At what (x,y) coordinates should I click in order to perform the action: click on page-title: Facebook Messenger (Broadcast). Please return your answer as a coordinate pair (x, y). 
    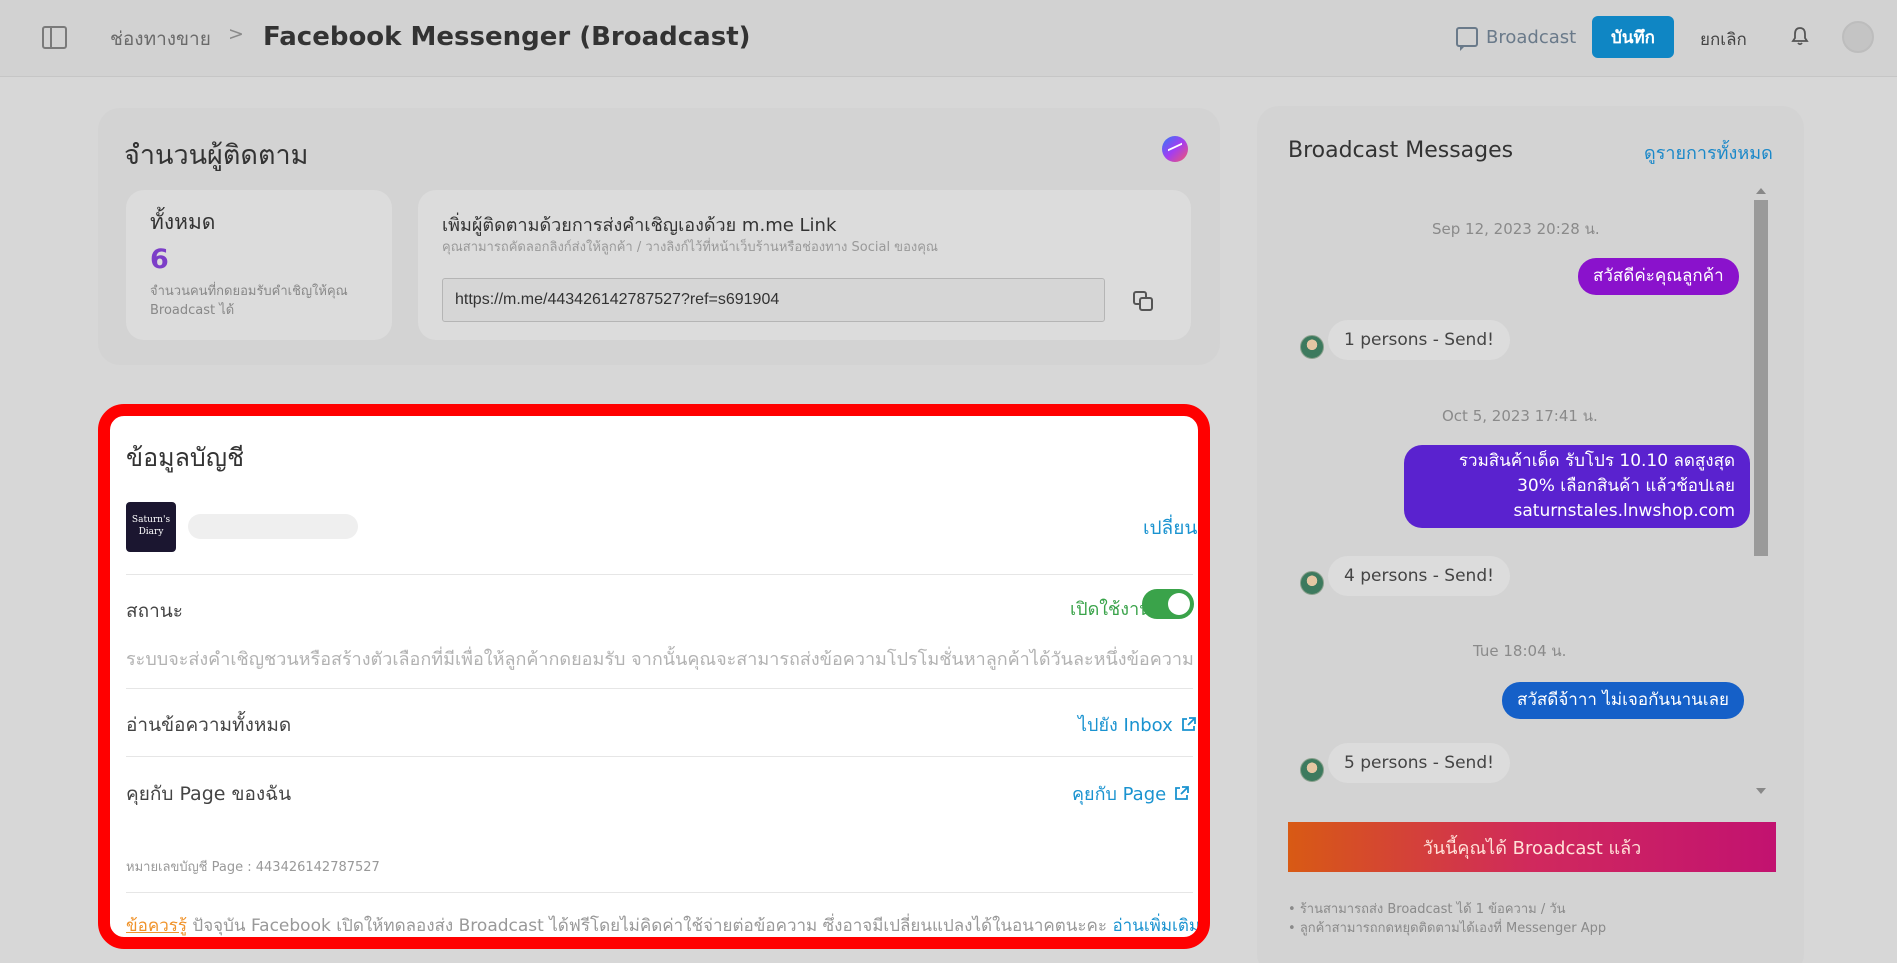
    Looking at the image, I should click on (507, 37).